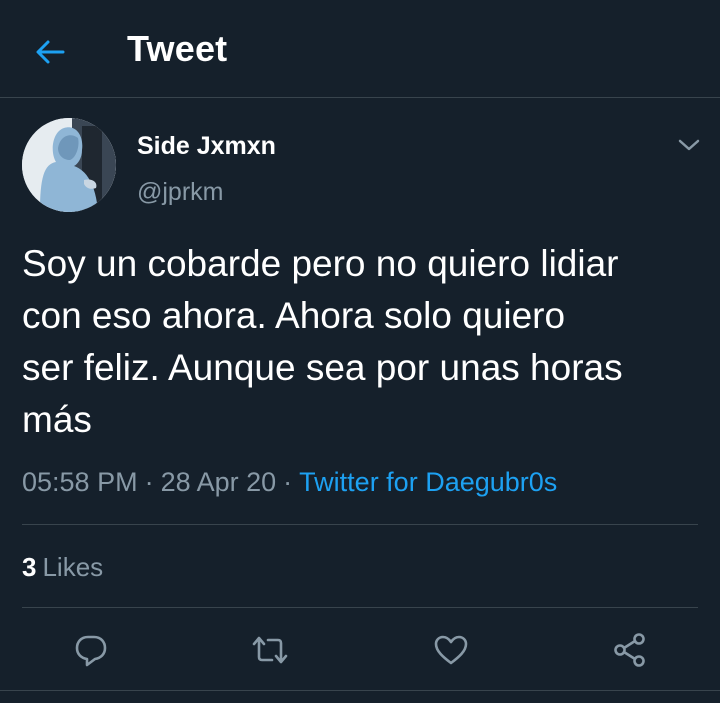 This screenshot has height=703, width=720. I want to click on retweet-icon, so click(270, 650).